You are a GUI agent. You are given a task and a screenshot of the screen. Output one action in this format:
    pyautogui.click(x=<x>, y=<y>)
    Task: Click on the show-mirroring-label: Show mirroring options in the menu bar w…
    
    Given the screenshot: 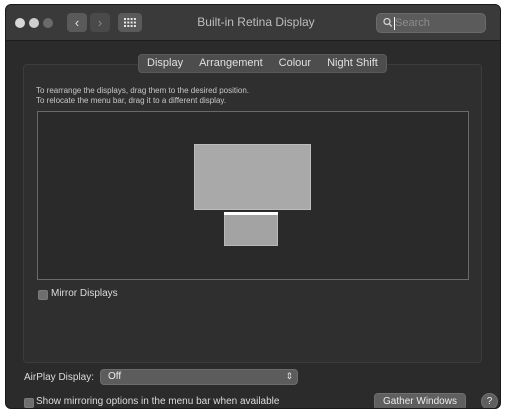 What is the action you would take?
    pyautogui.click(x=157, y=401)
    